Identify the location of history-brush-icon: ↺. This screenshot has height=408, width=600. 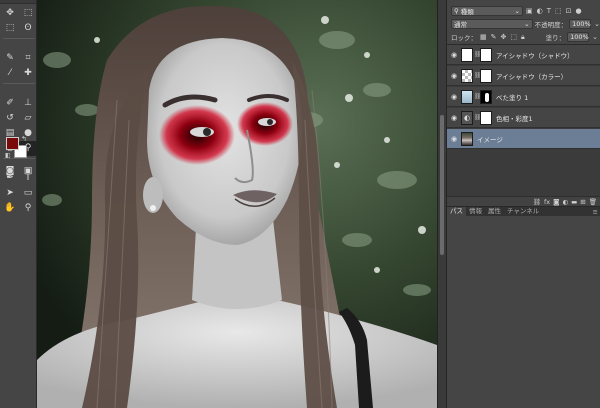
(10, 118).